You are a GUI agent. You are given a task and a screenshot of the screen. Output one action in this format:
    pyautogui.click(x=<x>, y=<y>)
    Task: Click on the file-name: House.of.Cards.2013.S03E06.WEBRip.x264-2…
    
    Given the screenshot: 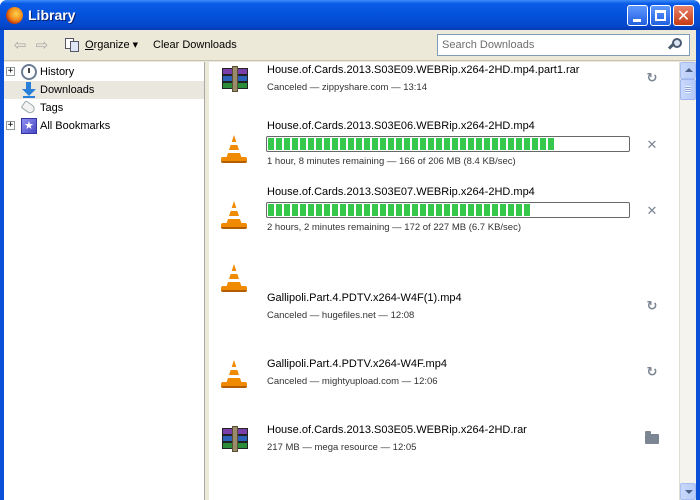 What is the action you would take?
    pyautogui.click(x=401, y=126)
    